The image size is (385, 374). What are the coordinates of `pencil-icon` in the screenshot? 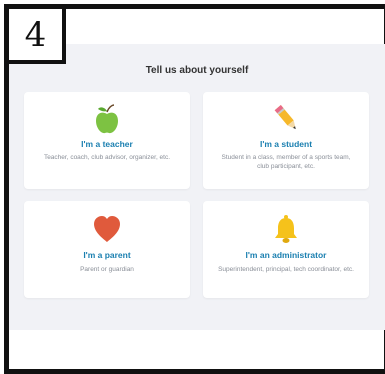 It's located at (286, 119).